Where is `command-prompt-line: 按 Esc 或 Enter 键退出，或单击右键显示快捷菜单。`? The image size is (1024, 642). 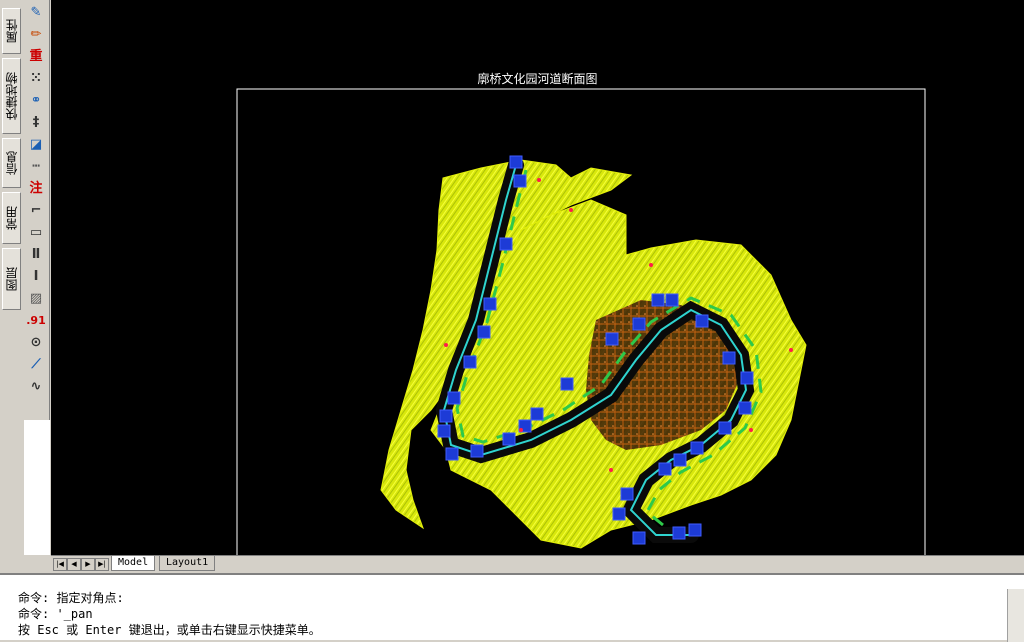
command-prompt-line: 按 Esc 或 Enter 键退出，或单击右键显示快捷菜单。 is located at coordinates (169, 630).